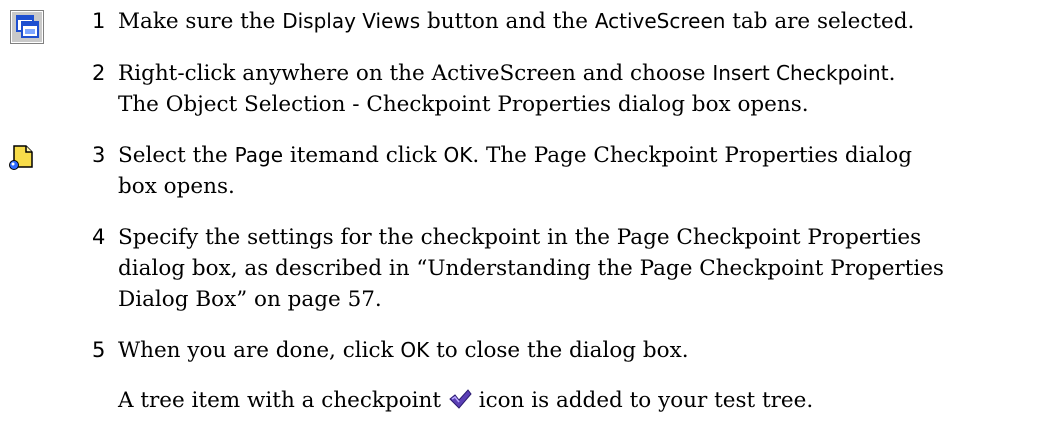 The height and width of the screenshot is (426, 1057). What do you see at coordinates (99, 73) in the screenshot?
I see `step-number: 2` at bounding box center [99, 73].